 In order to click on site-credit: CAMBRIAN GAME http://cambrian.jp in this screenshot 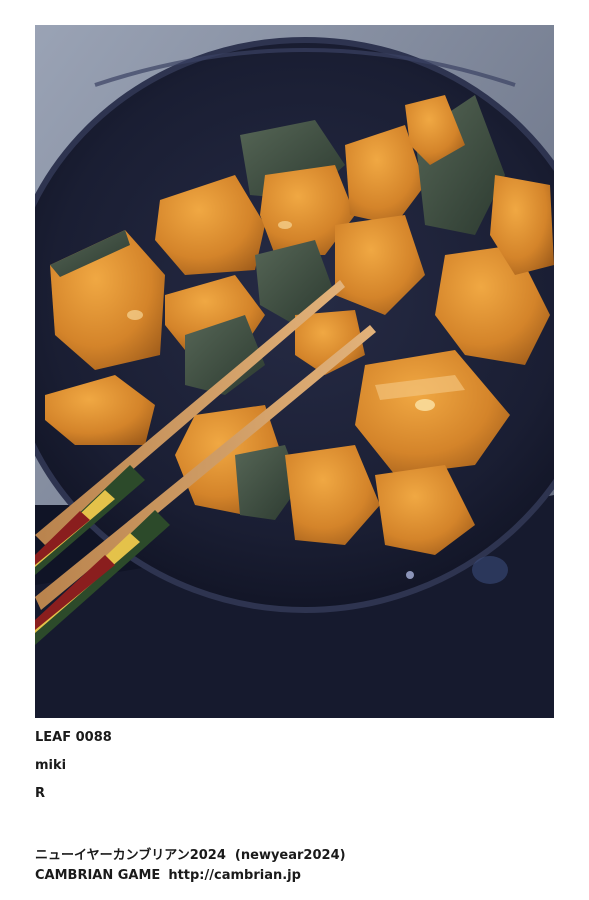, I will do `click(168, 876)`.